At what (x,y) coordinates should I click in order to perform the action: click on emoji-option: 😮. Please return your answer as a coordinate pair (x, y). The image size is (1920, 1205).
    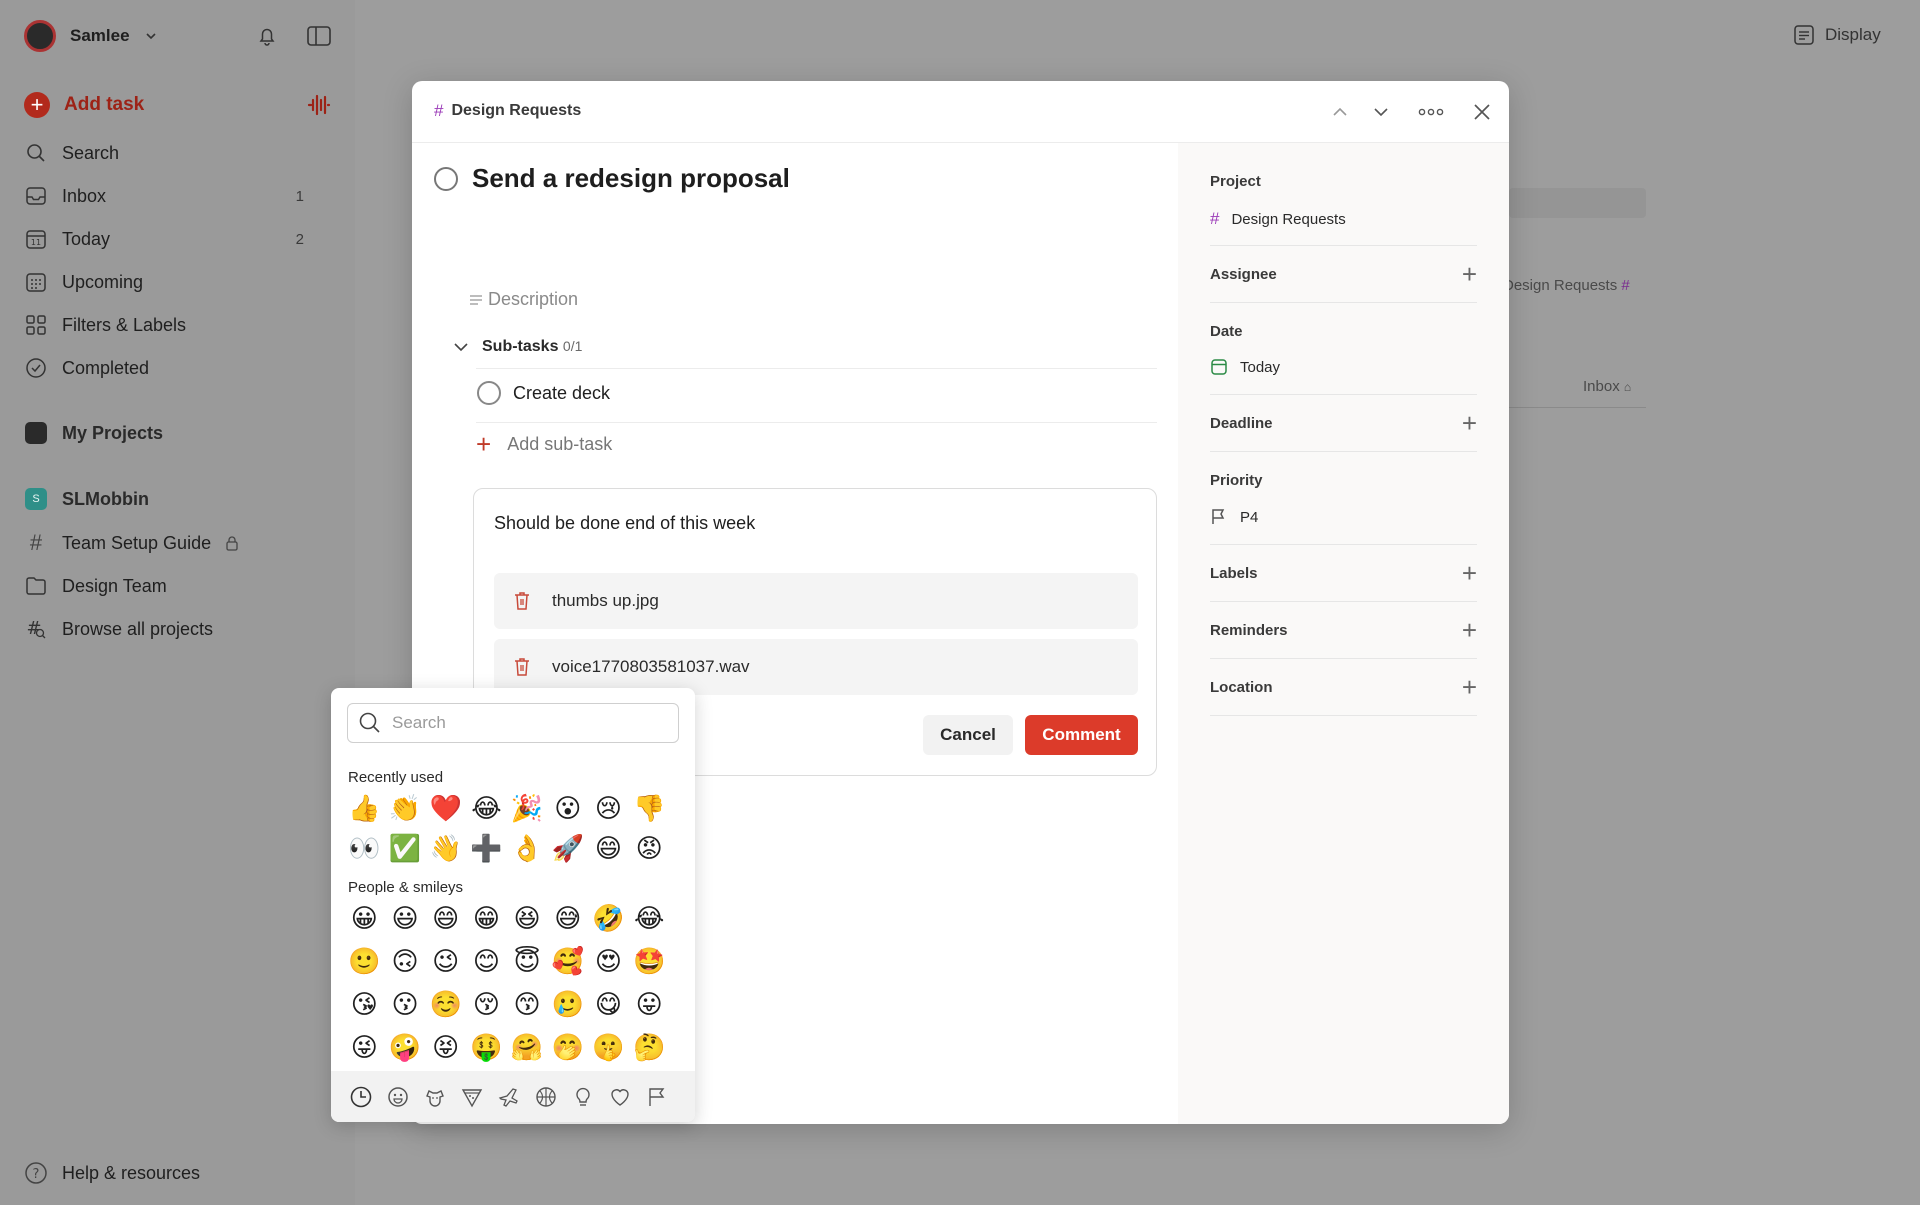
    Looking at the image, I should click on (567, 809).